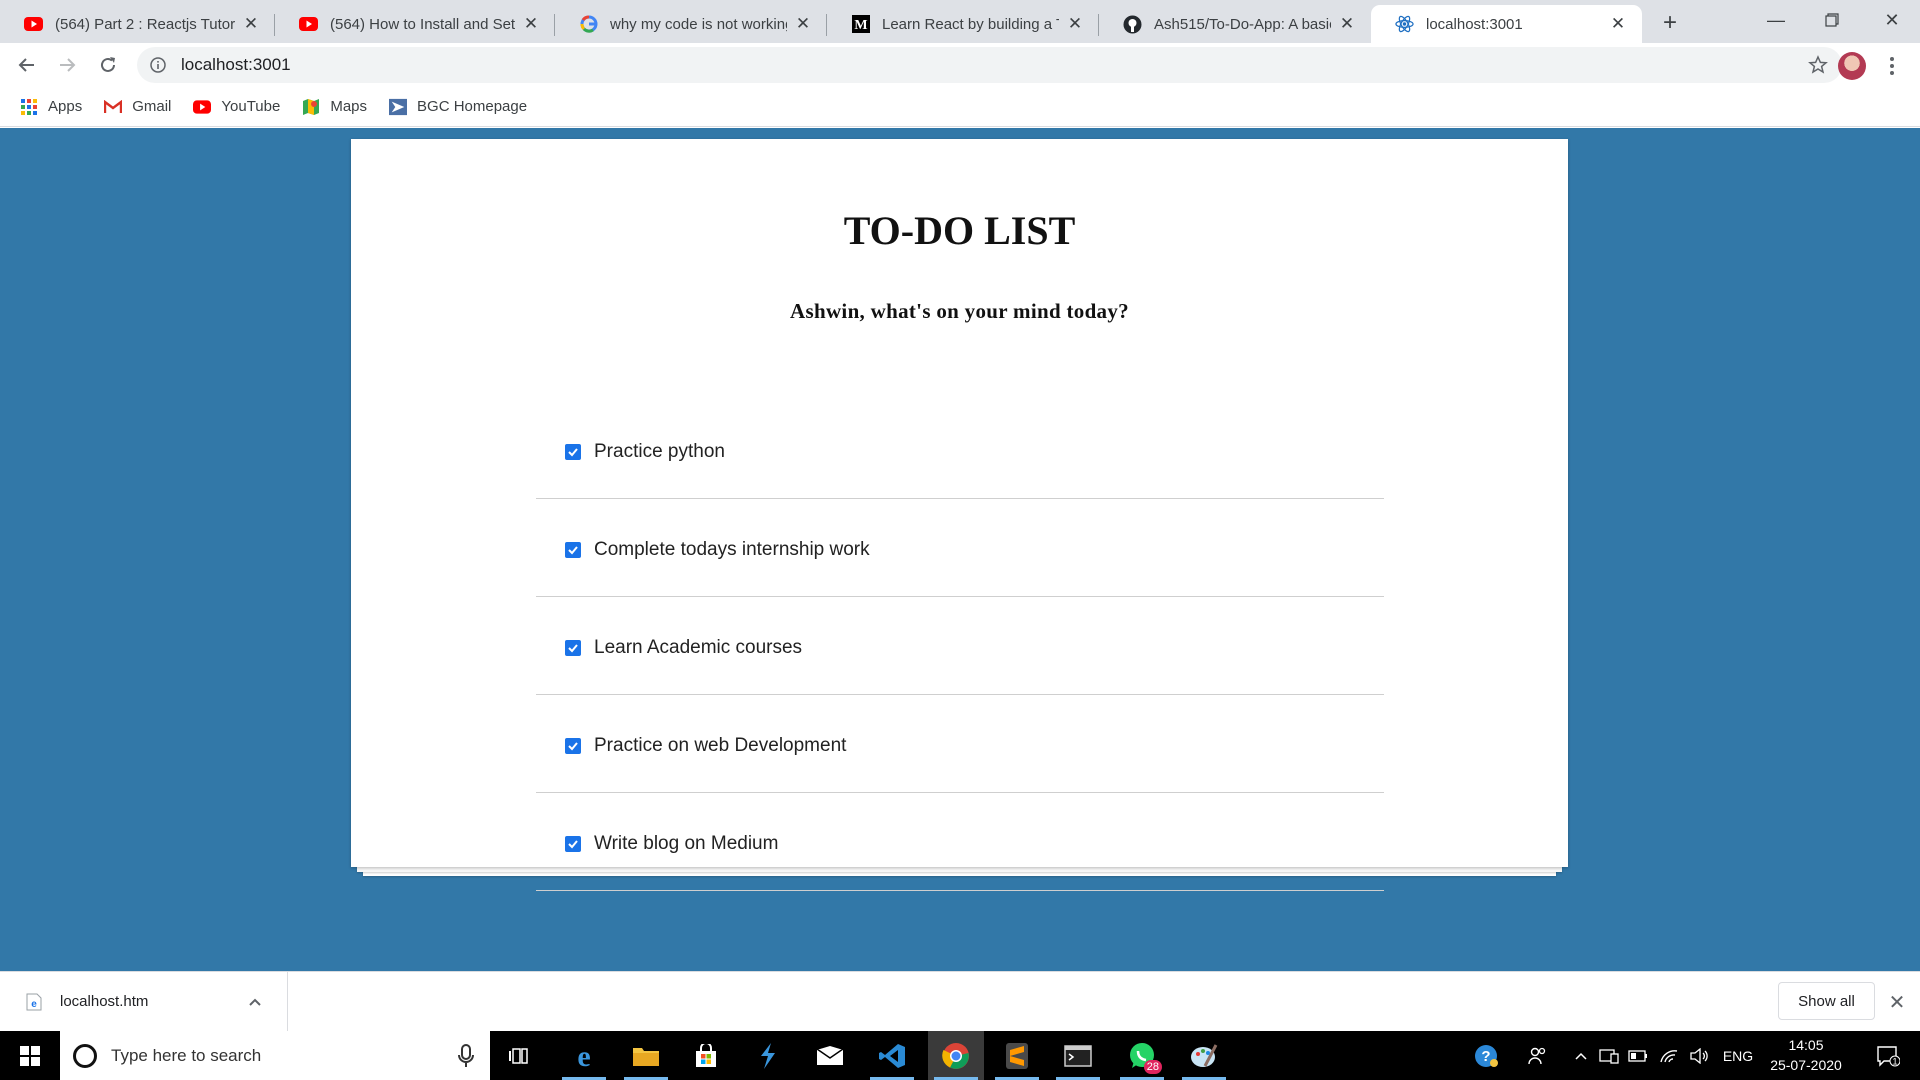 The image size is (1920, 1080). Describe the element at coordinates (1638, 1055) in the screenshot. I see `battery-icon` at that location.